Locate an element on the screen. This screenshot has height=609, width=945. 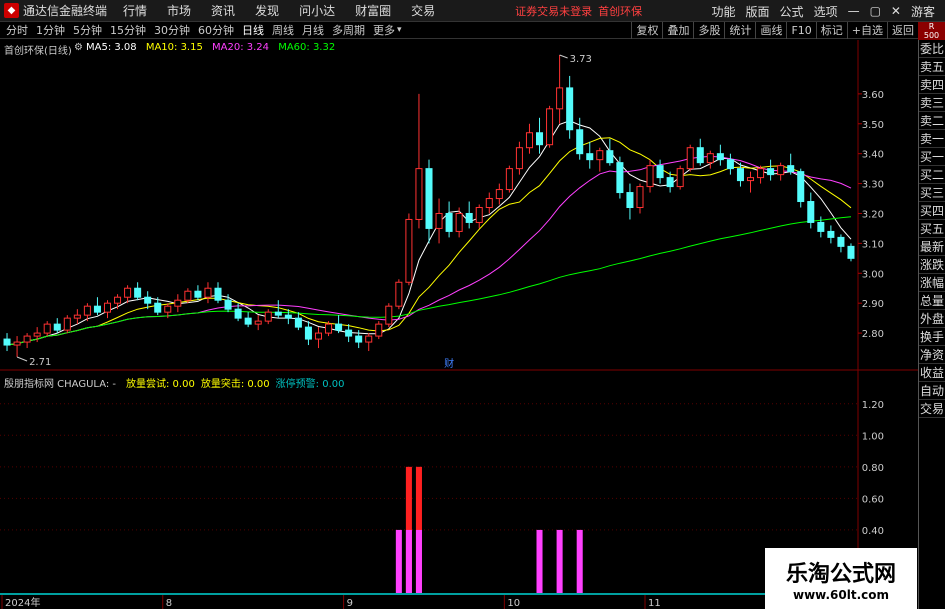
sidebar-item: 涨跌 is located at coordinates (932, 265).